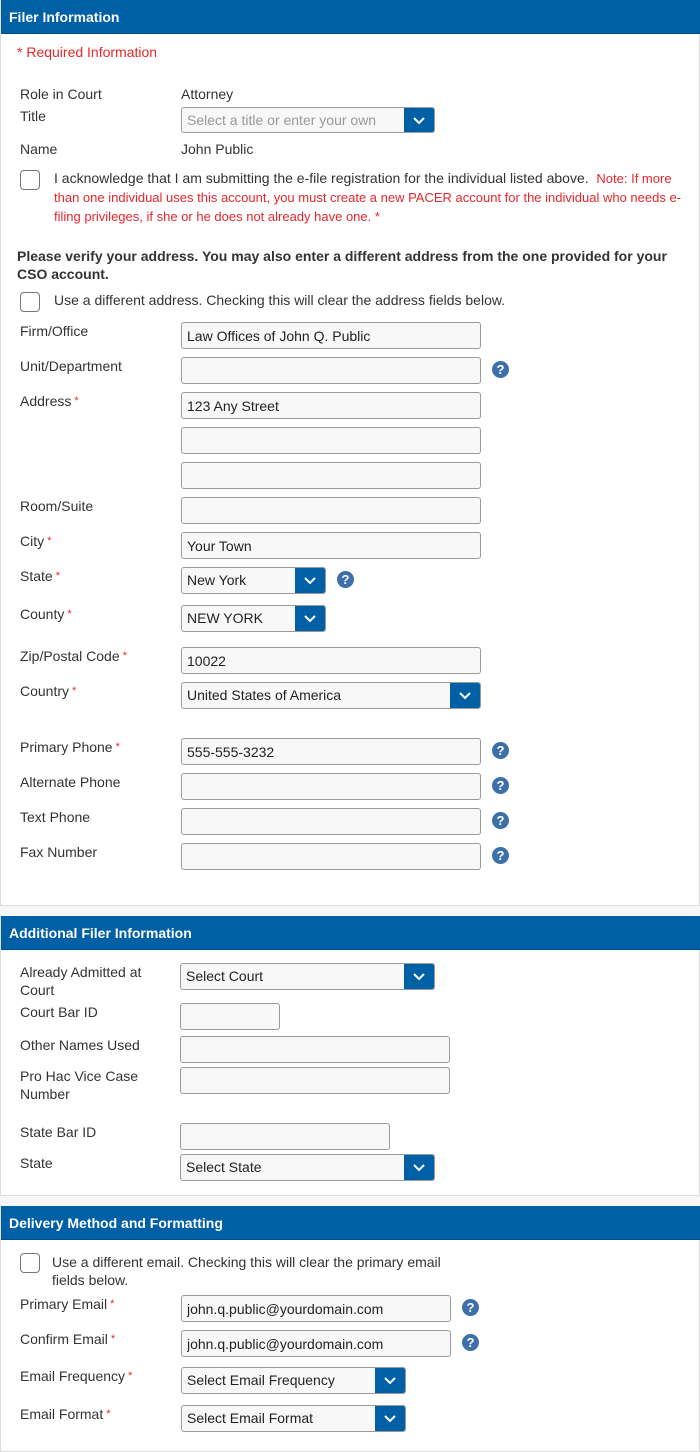 This screenshot has height=1452, width=700. What do you see at coordinates (45, 691) in the screenshot?
I see `country-label-text: Country` at bounding box center [45, 691].